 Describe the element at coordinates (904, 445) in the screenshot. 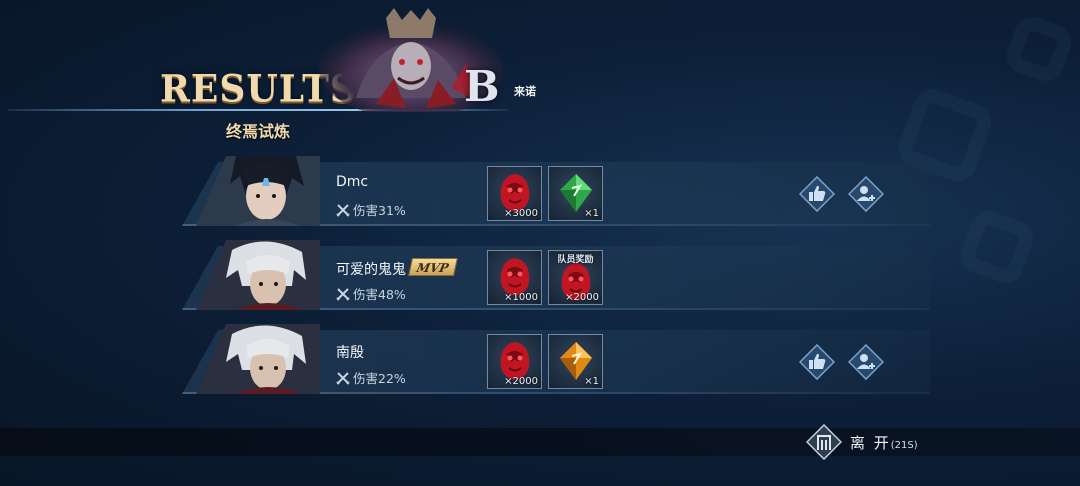

I see `leave-countdown: (21S)` at that location.